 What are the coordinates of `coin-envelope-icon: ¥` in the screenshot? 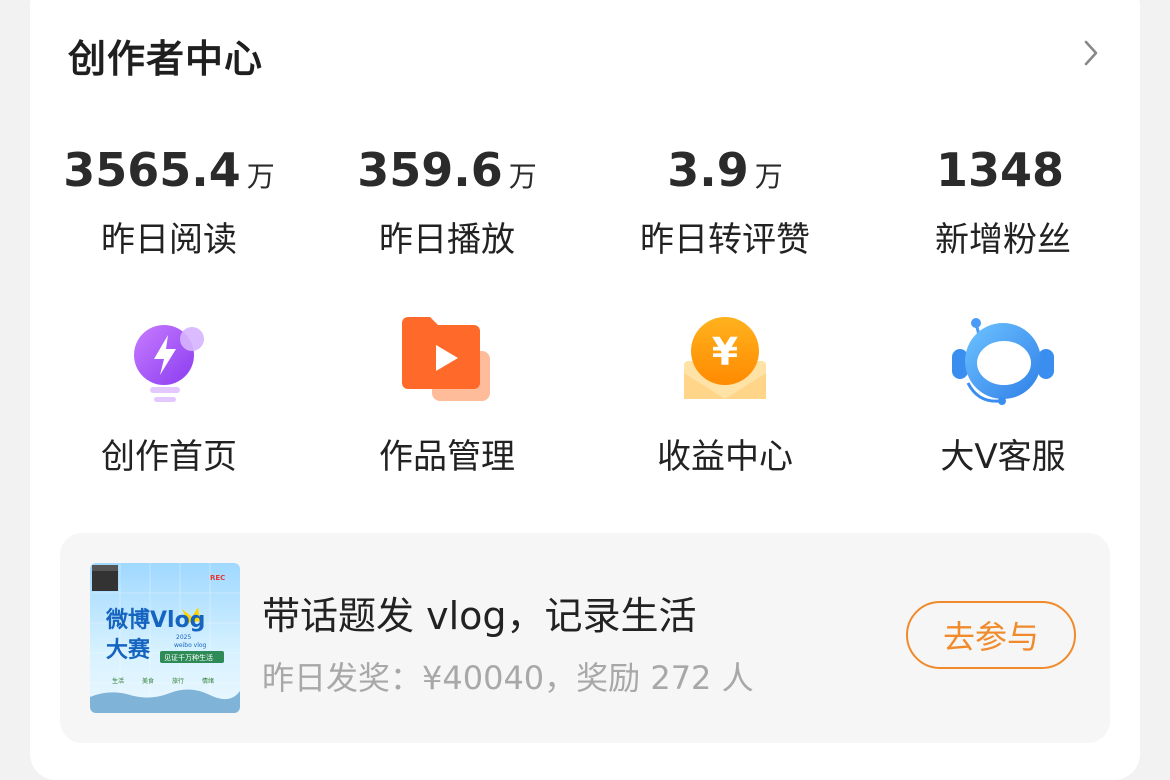 It's located at (725, 358).